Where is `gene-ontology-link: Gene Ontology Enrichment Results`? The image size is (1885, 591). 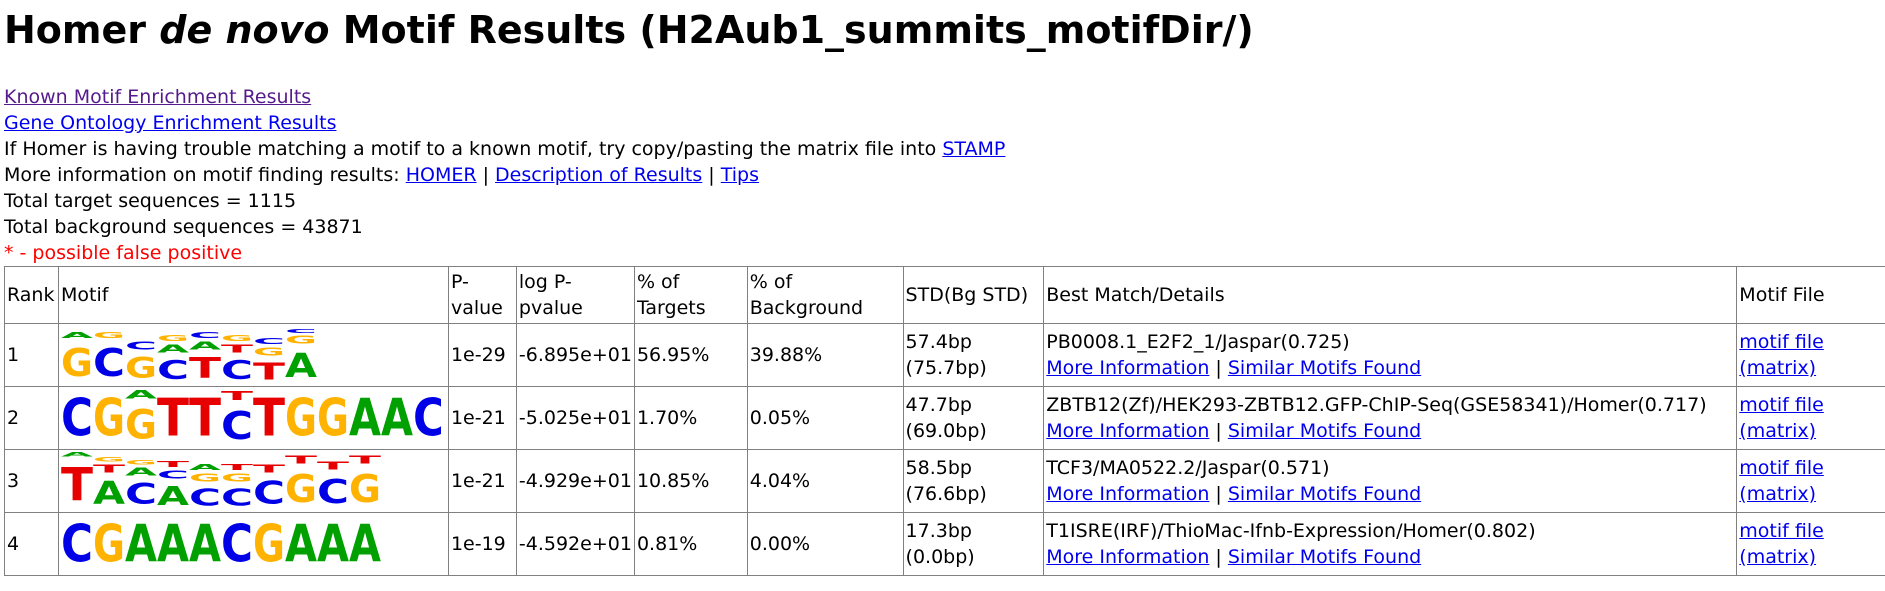 gene-ontology-link: Gene Ontology Enrichment Results is located at coordinates (170, 123).